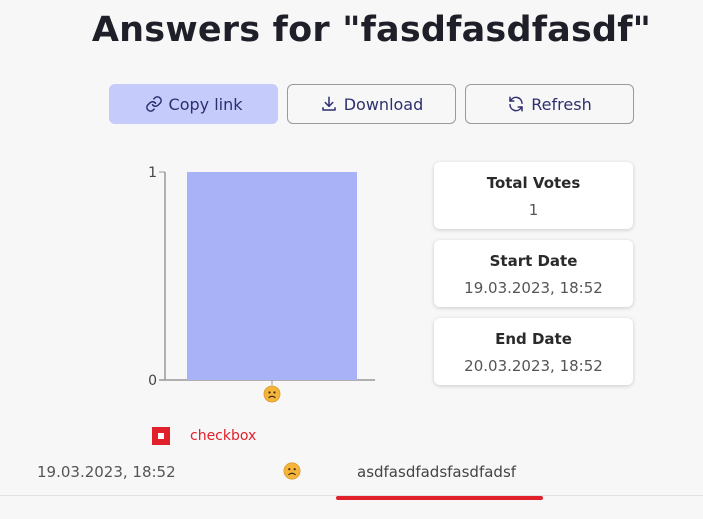  Describe the element at coordinates (223, 436) in the screenshot. I see `legend-label: checkbox` at that location.